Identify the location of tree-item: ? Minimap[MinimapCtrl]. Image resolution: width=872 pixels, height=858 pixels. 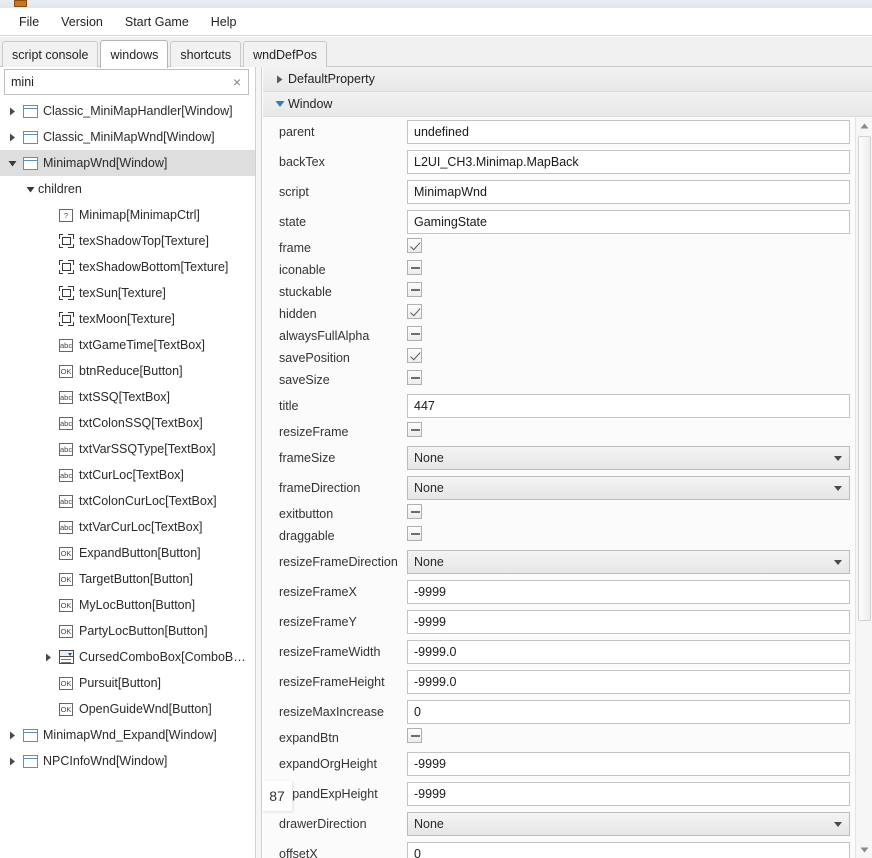
(127, 215).